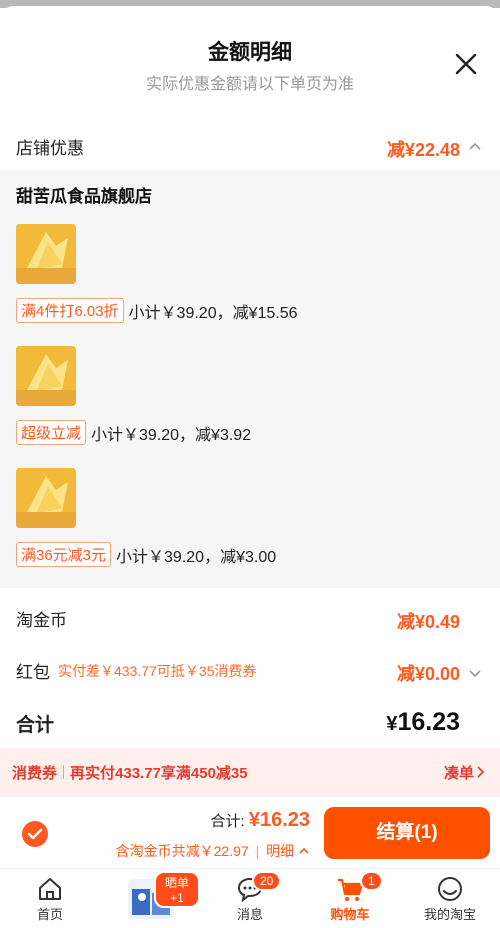 The image size is (500, 928). What do you see at coordinates (250, 772) in the screenshot?
I see `coupon-bar: 消费券 再实付433.77享满450减35 凑单` at bounding box center [250, 772].